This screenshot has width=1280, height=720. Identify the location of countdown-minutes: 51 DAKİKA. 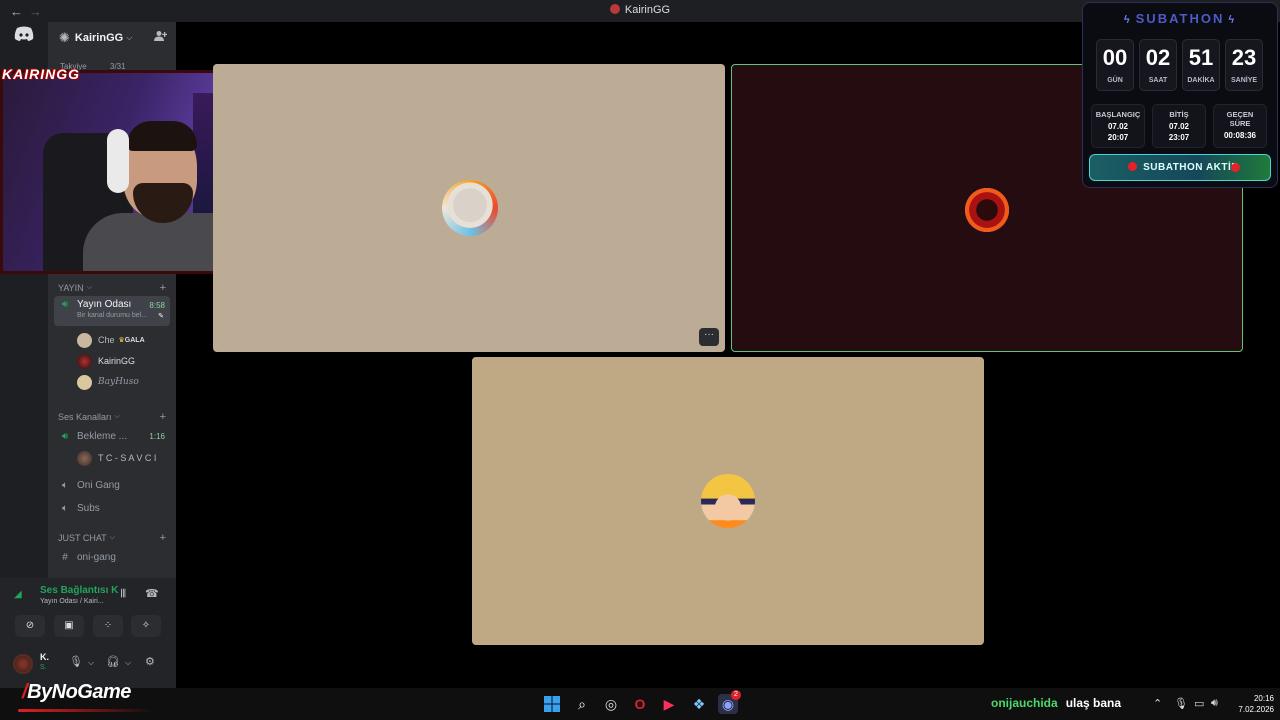
(1201, 65).